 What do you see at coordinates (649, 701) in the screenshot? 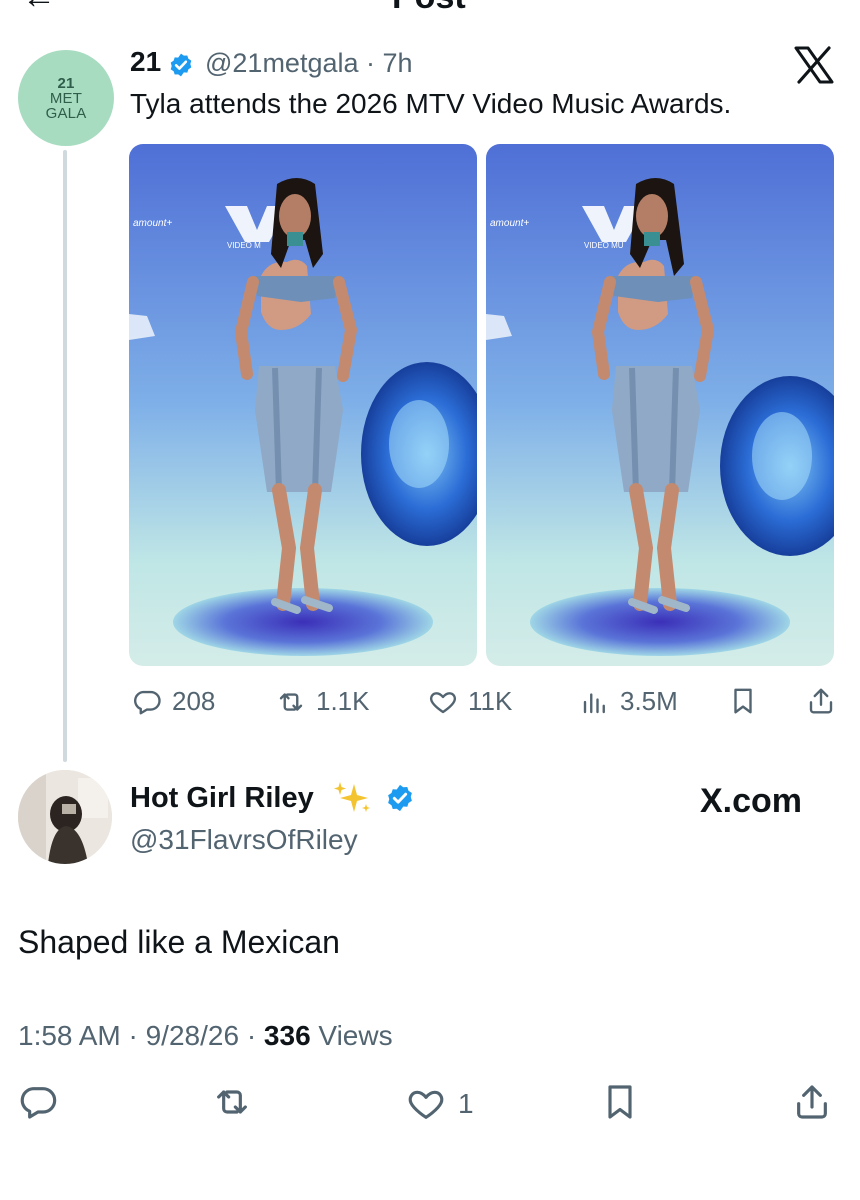
I see `views-count: 3.5M` at bounding box center [649, 701].